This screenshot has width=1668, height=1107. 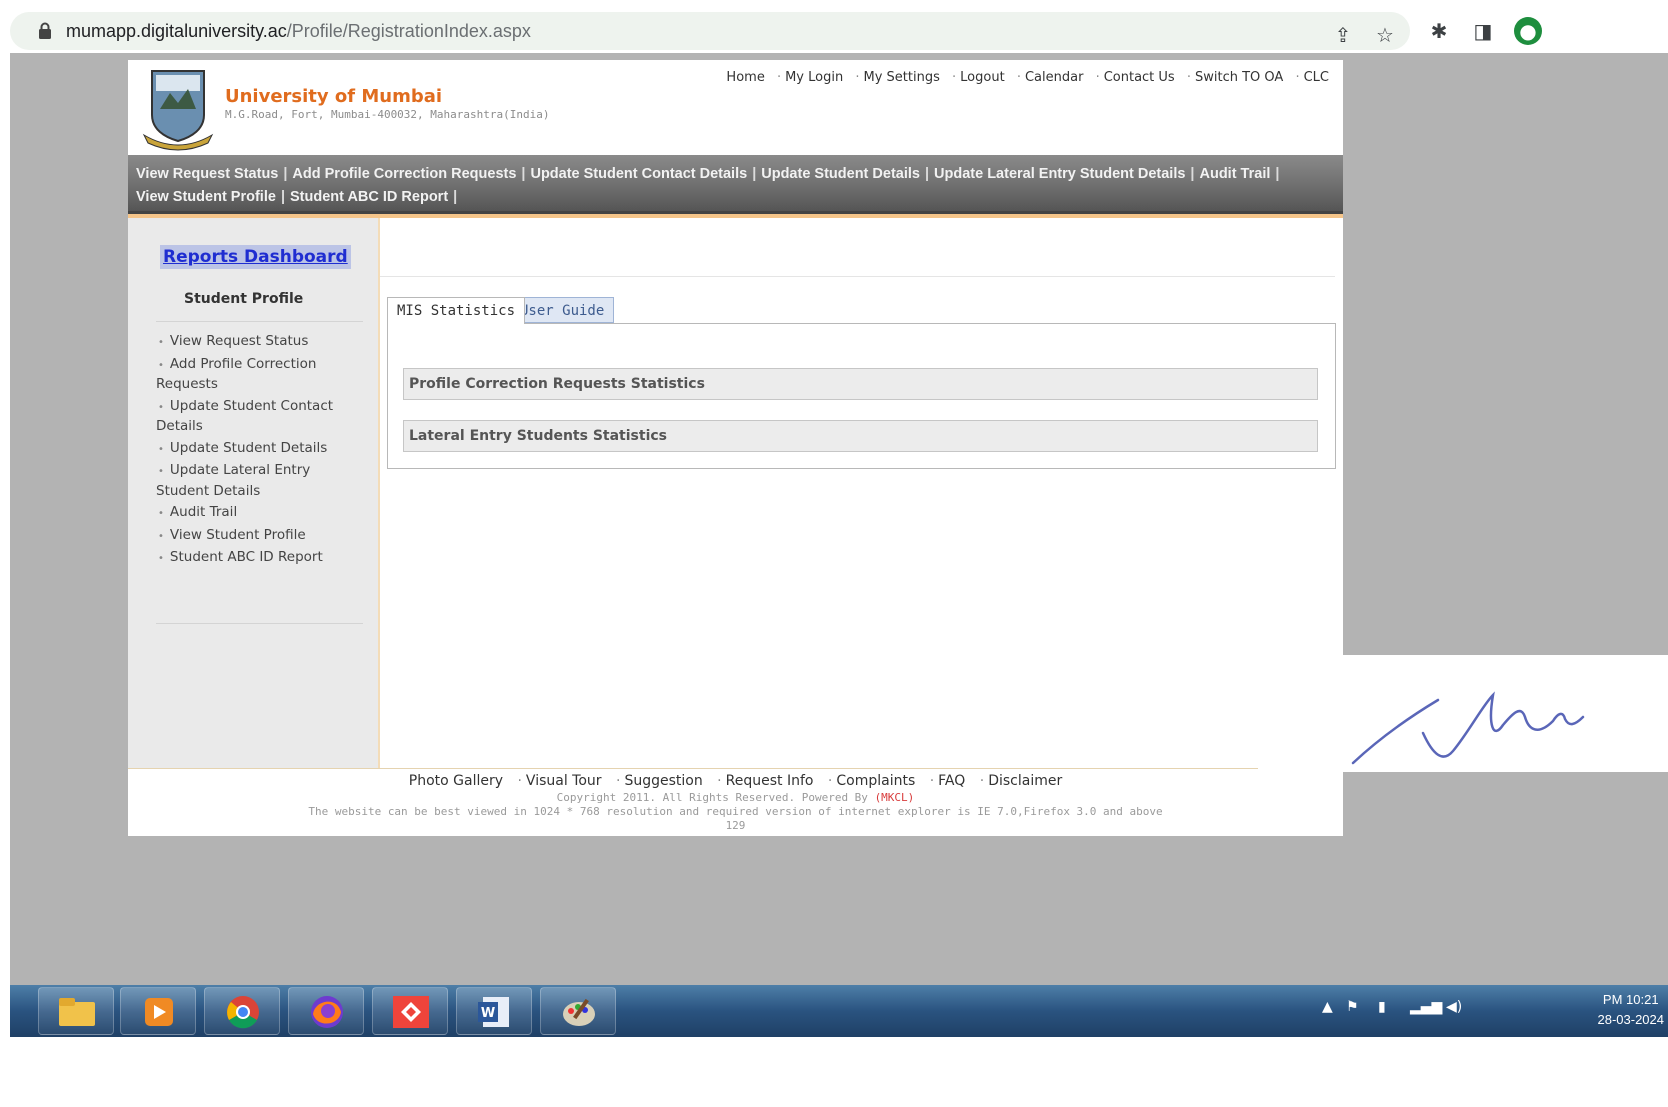 What do you see at coordinates (488, 1013) in the screenshot?
I see `svg-text: W` at bounding box center [488, 1013].